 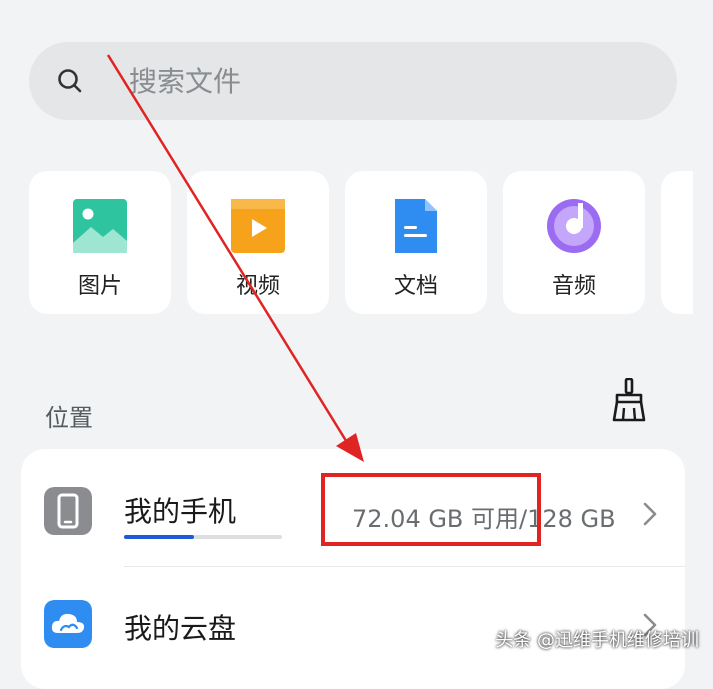 What do you see at coordinates (629, 400) in the screenshot?
I see `broom-icon` at bounding box center [629, 400].